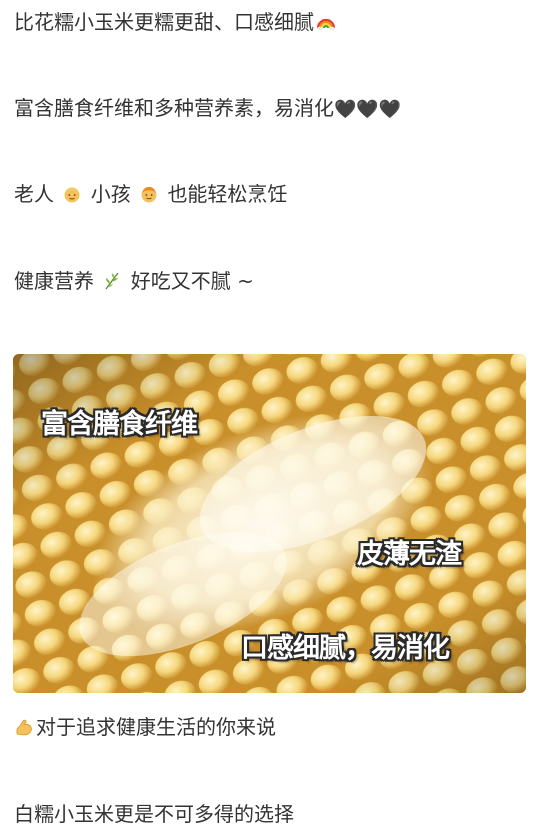 The height and width of the screenshot is (837, 539). I want to click on black-heart-icon: 🖤🖤🖤, so click(368, 109).